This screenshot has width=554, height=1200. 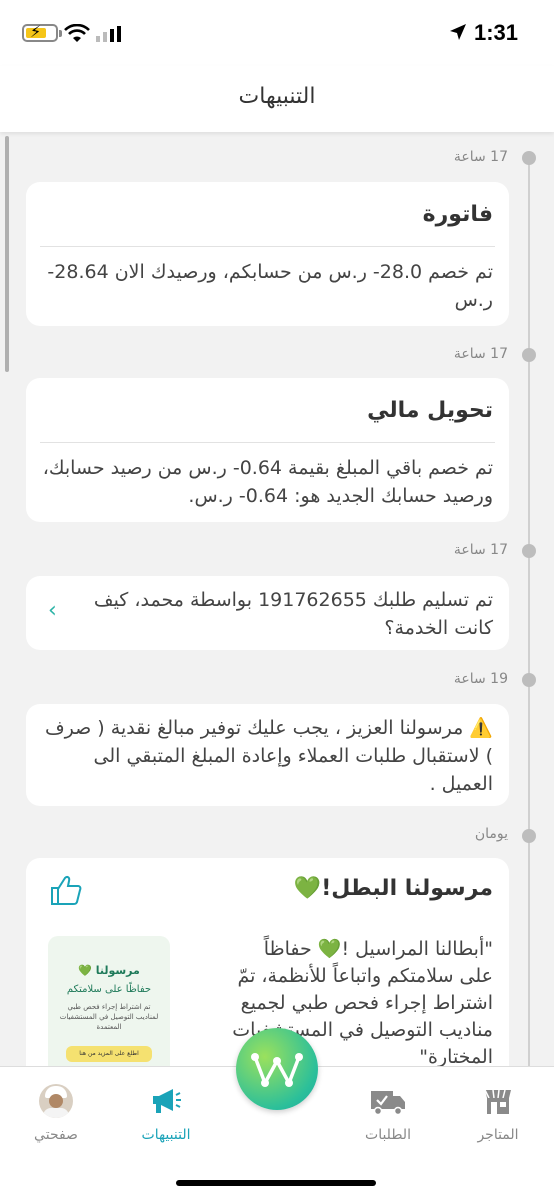 I want to click on scrollbar, so click(x=7, y=254).